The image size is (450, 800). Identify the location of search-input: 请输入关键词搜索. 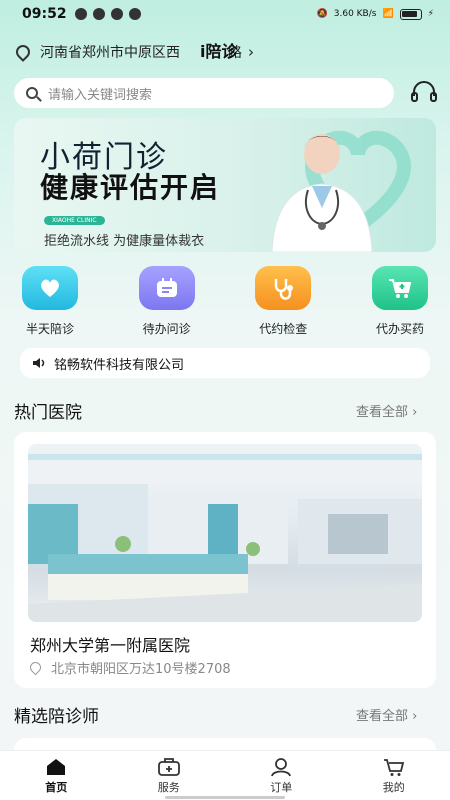
(204, 93).